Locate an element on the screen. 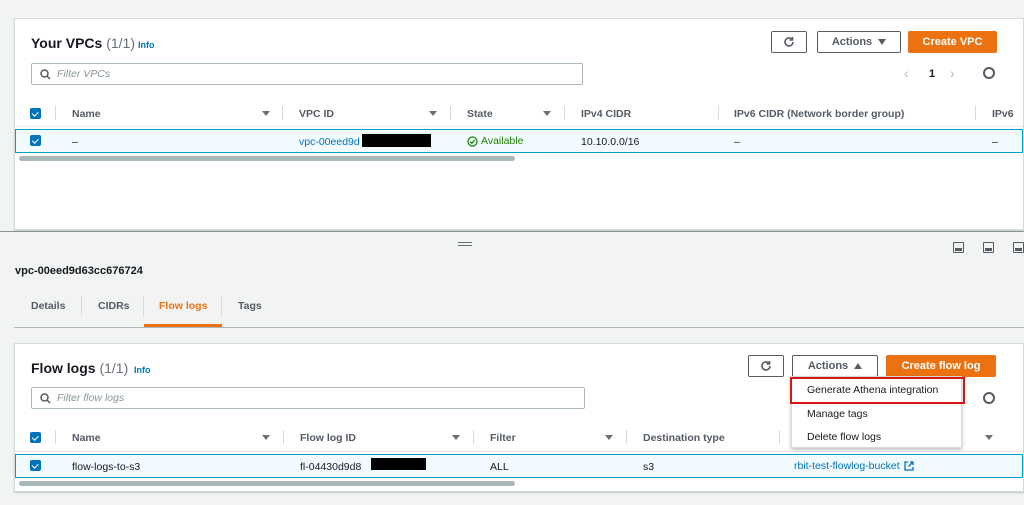  vpcs-actions-label: Actions is located at coordinates (852, 42).